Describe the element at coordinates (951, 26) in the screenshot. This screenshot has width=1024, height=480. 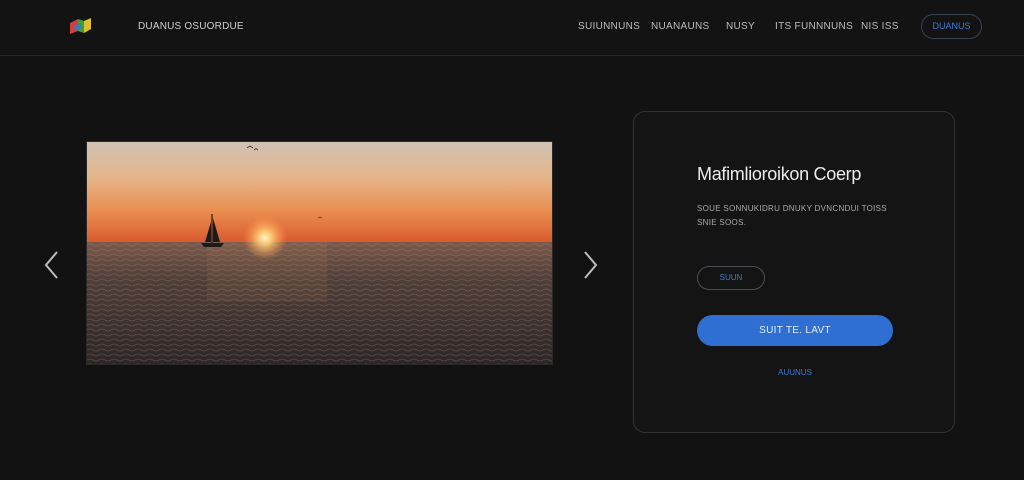
I see `header-action-button: DUANUS` at that location.